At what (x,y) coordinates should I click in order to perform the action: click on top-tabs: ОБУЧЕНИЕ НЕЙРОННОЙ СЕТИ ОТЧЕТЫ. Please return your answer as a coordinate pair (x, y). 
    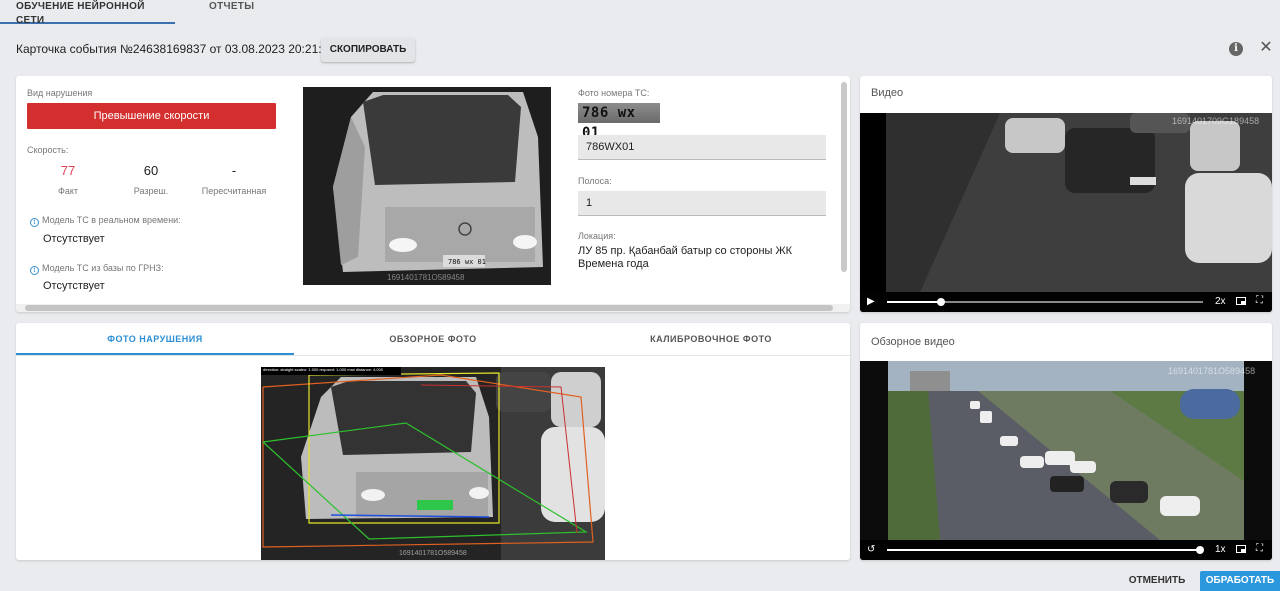
    Looking at the image, I should click on (132, 13).